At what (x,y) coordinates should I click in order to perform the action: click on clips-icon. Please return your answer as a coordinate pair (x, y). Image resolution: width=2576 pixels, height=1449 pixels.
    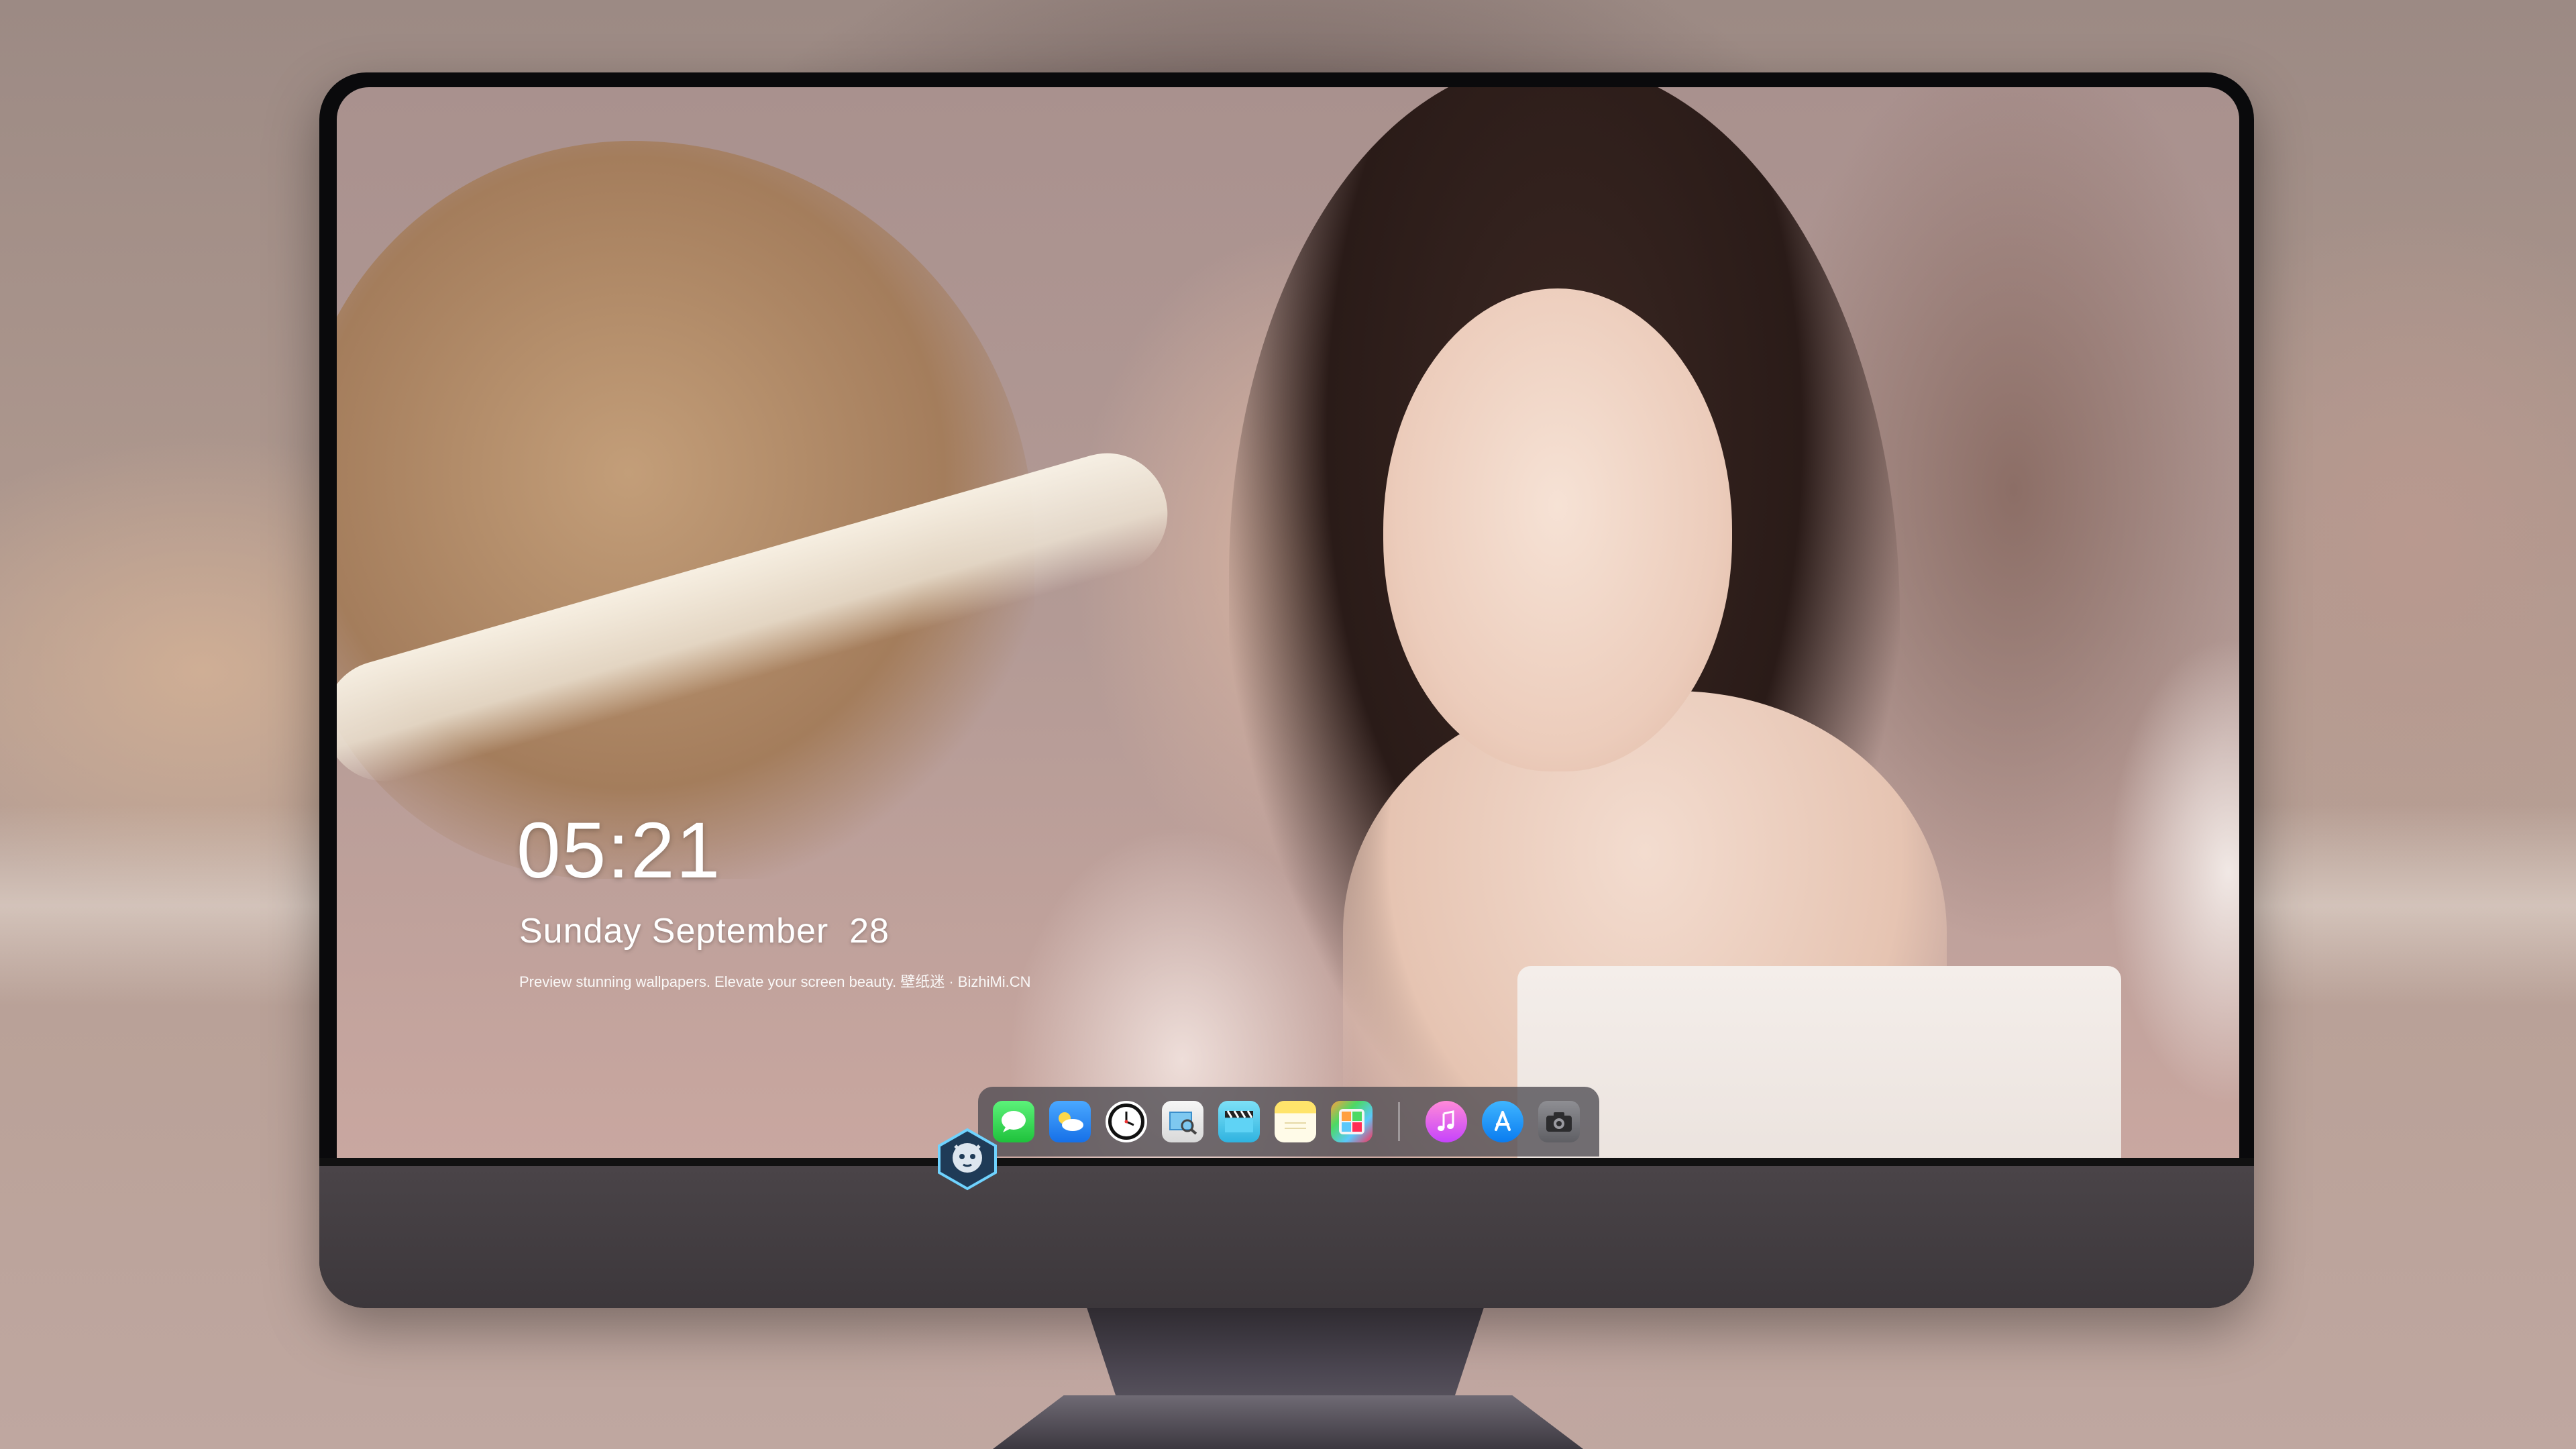
    Looking at the image, I should click on (1239, 1121).